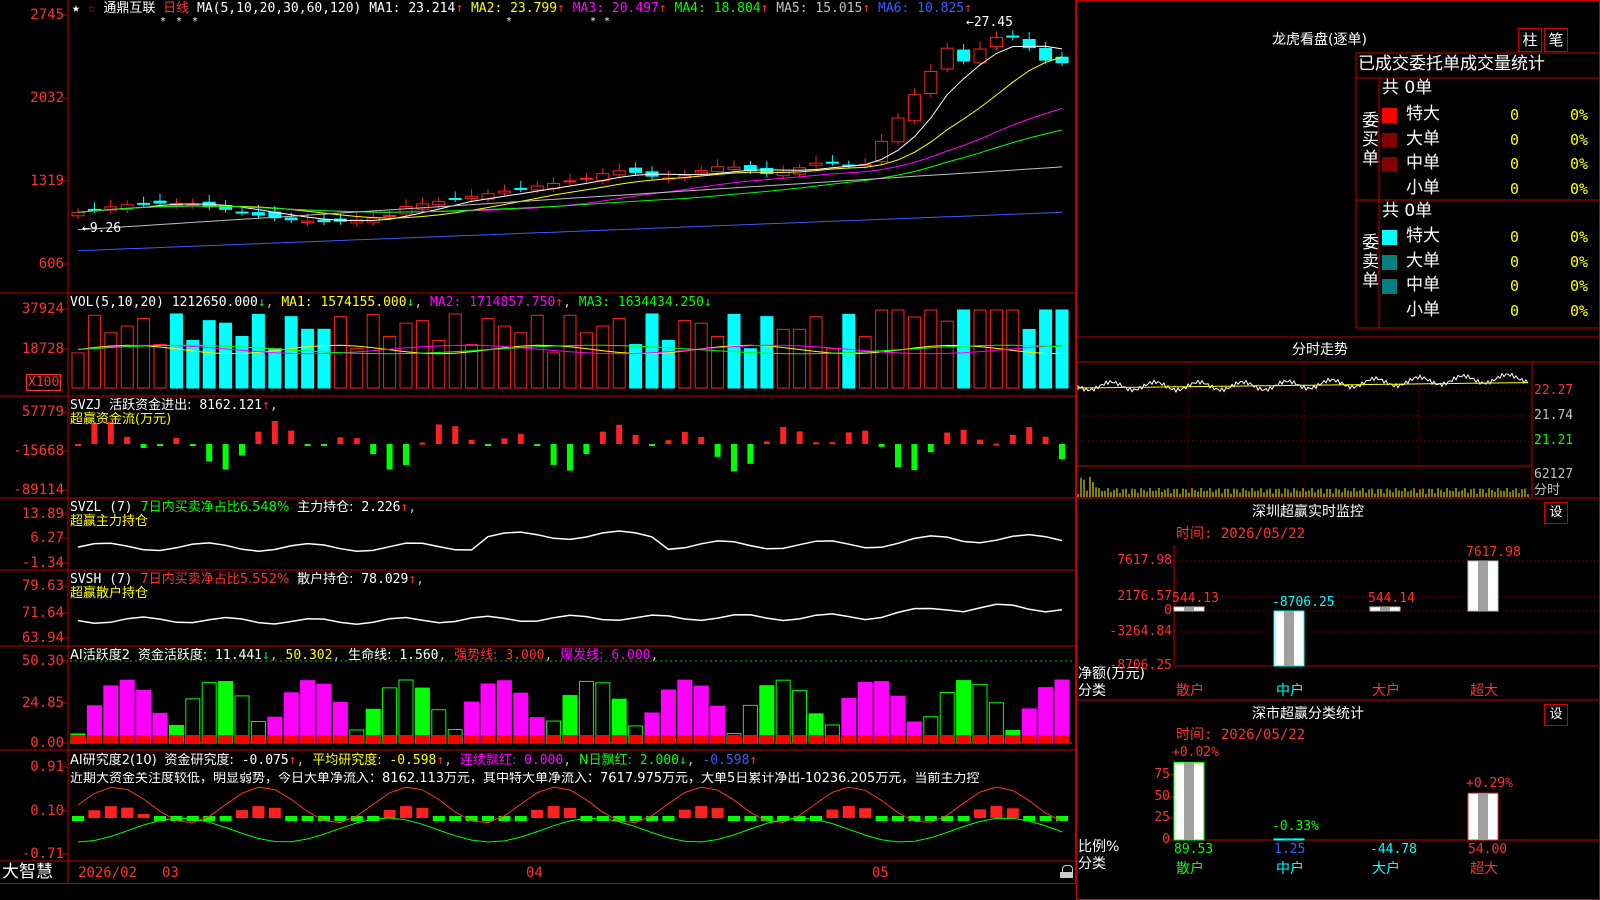 The image size is (1600, 900). I want to click on sz-bar-label: 544.14, so click(1391, 598).